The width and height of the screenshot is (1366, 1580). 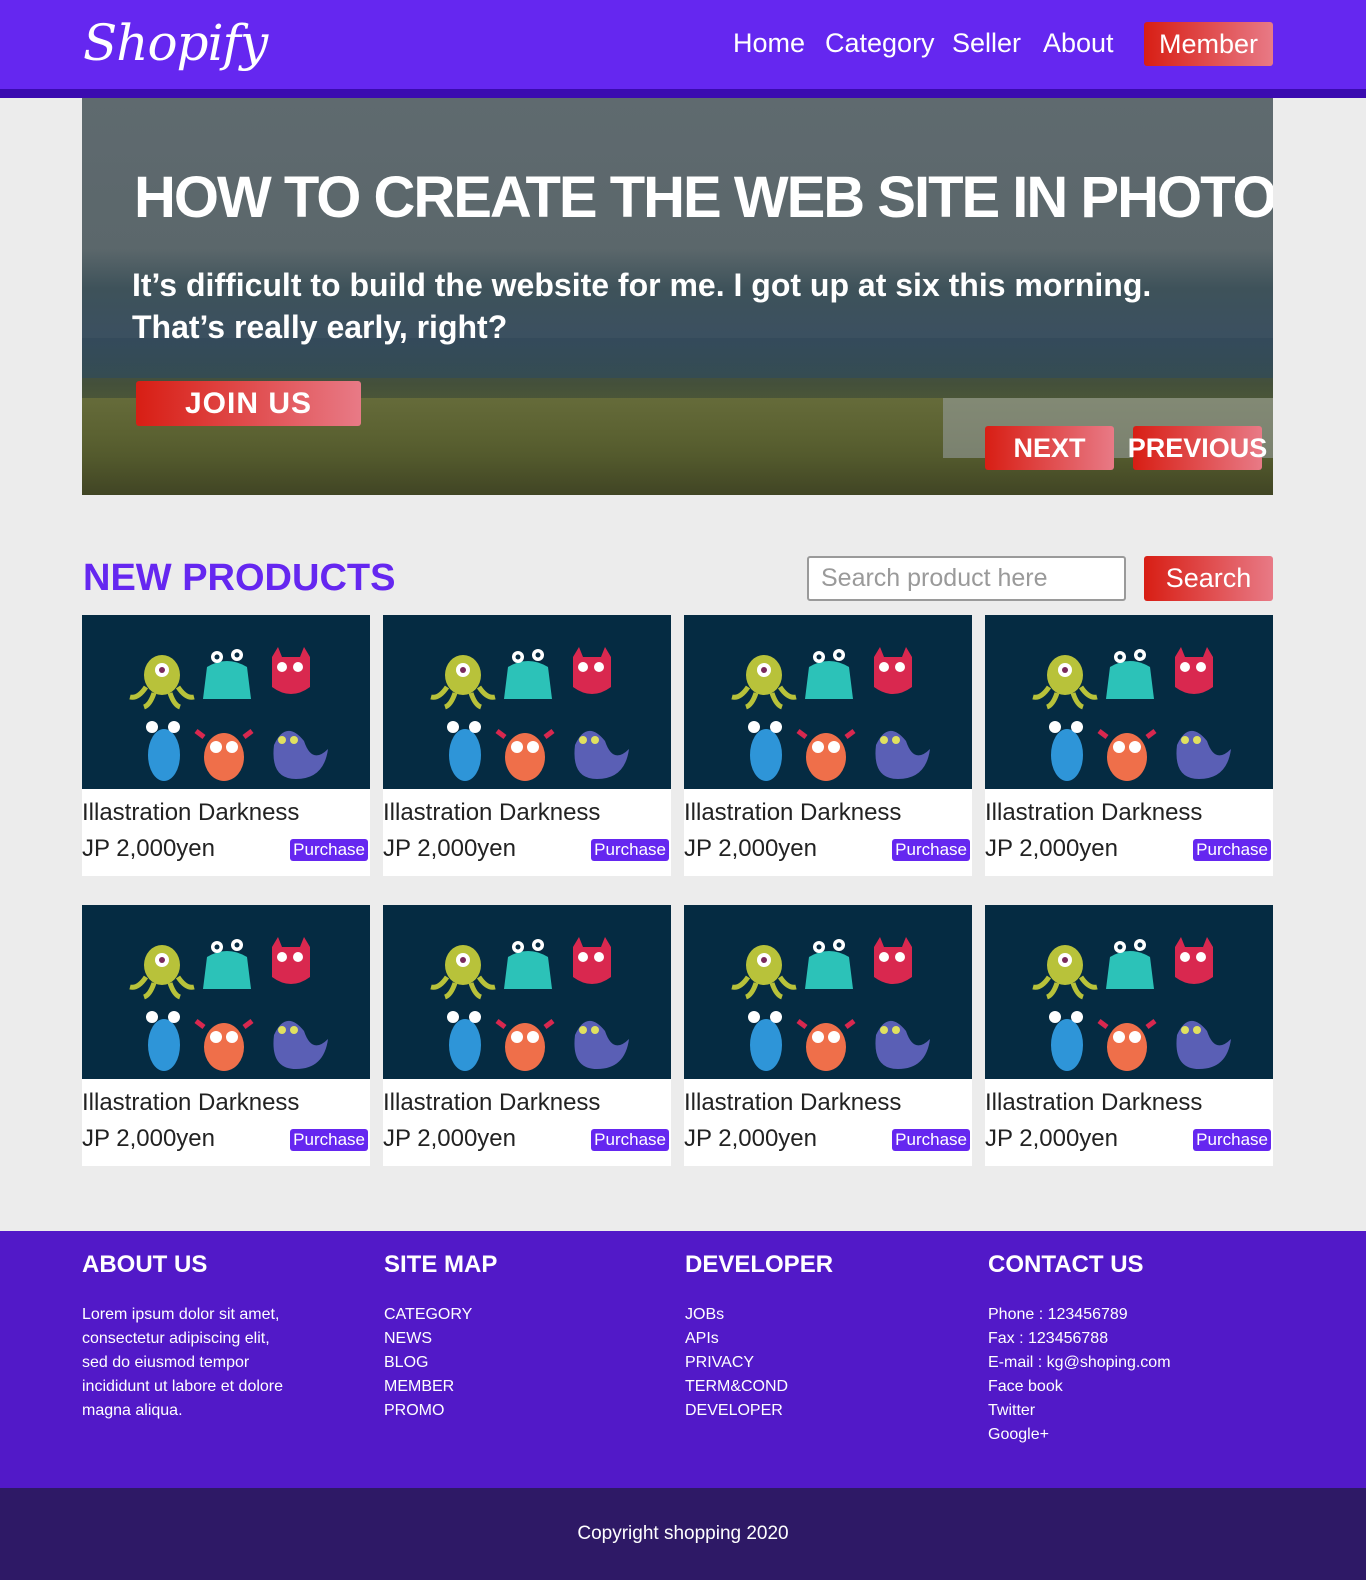 I want to click on footer-about-line: incididunt ut labore et dolore, so click(x=183, y=1386).